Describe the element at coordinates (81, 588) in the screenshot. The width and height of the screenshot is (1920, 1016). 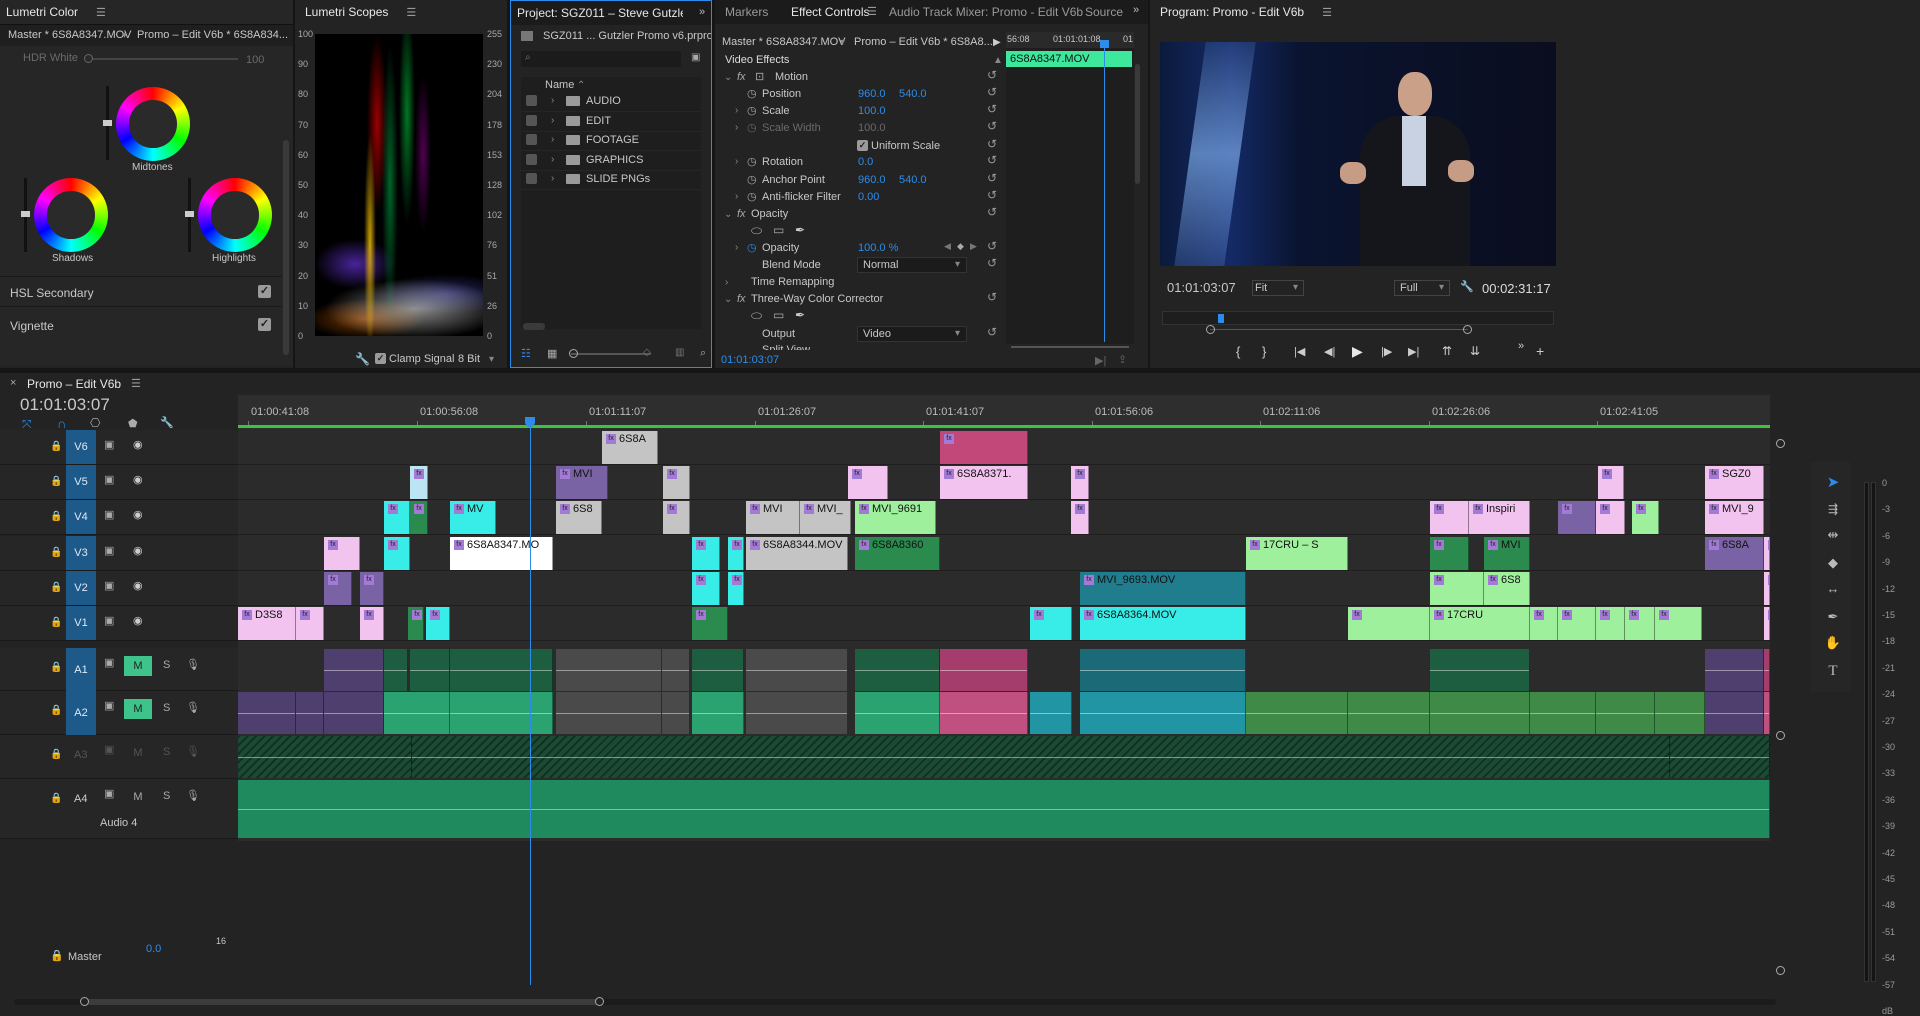
I see `track-target-v2: V2` at that location.